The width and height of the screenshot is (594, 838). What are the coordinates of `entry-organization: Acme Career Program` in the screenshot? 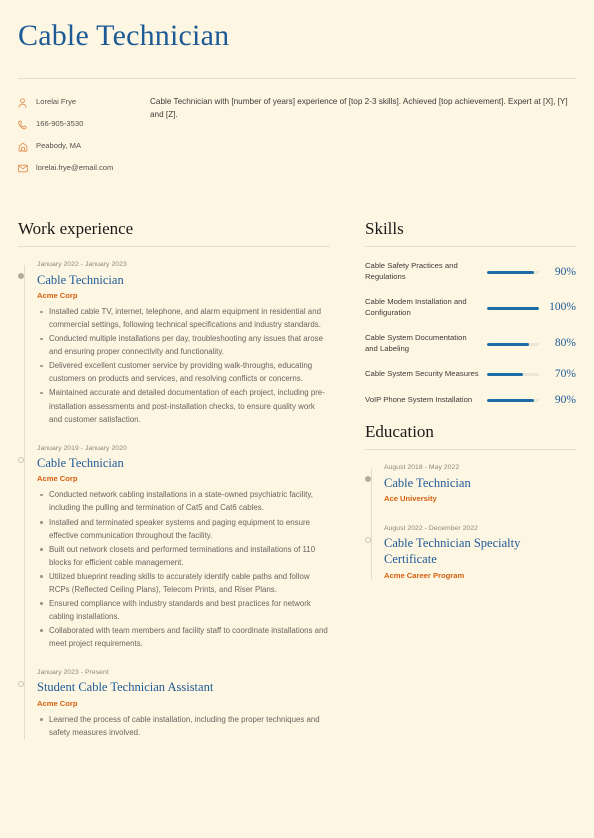 It's located at (424, 575).